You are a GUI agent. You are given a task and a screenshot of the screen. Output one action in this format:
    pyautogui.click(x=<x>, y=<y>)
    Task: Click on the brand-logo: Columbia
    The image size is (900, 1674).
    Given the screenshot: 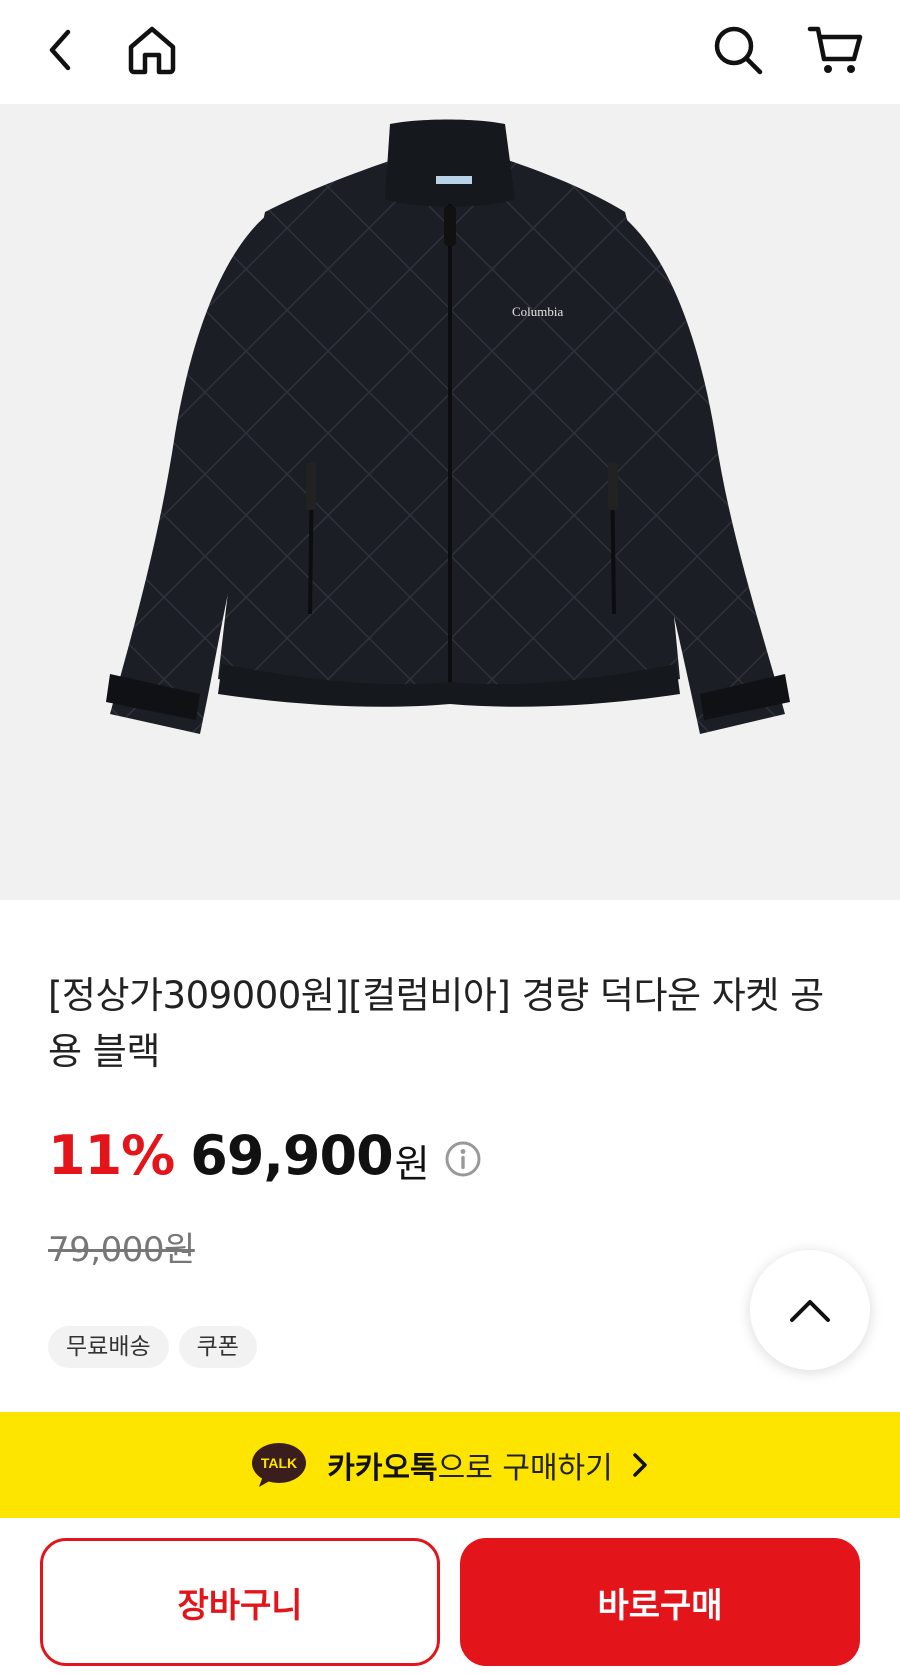 What is the action you would take?
    pyautogui.click(x=538, y=311)
    